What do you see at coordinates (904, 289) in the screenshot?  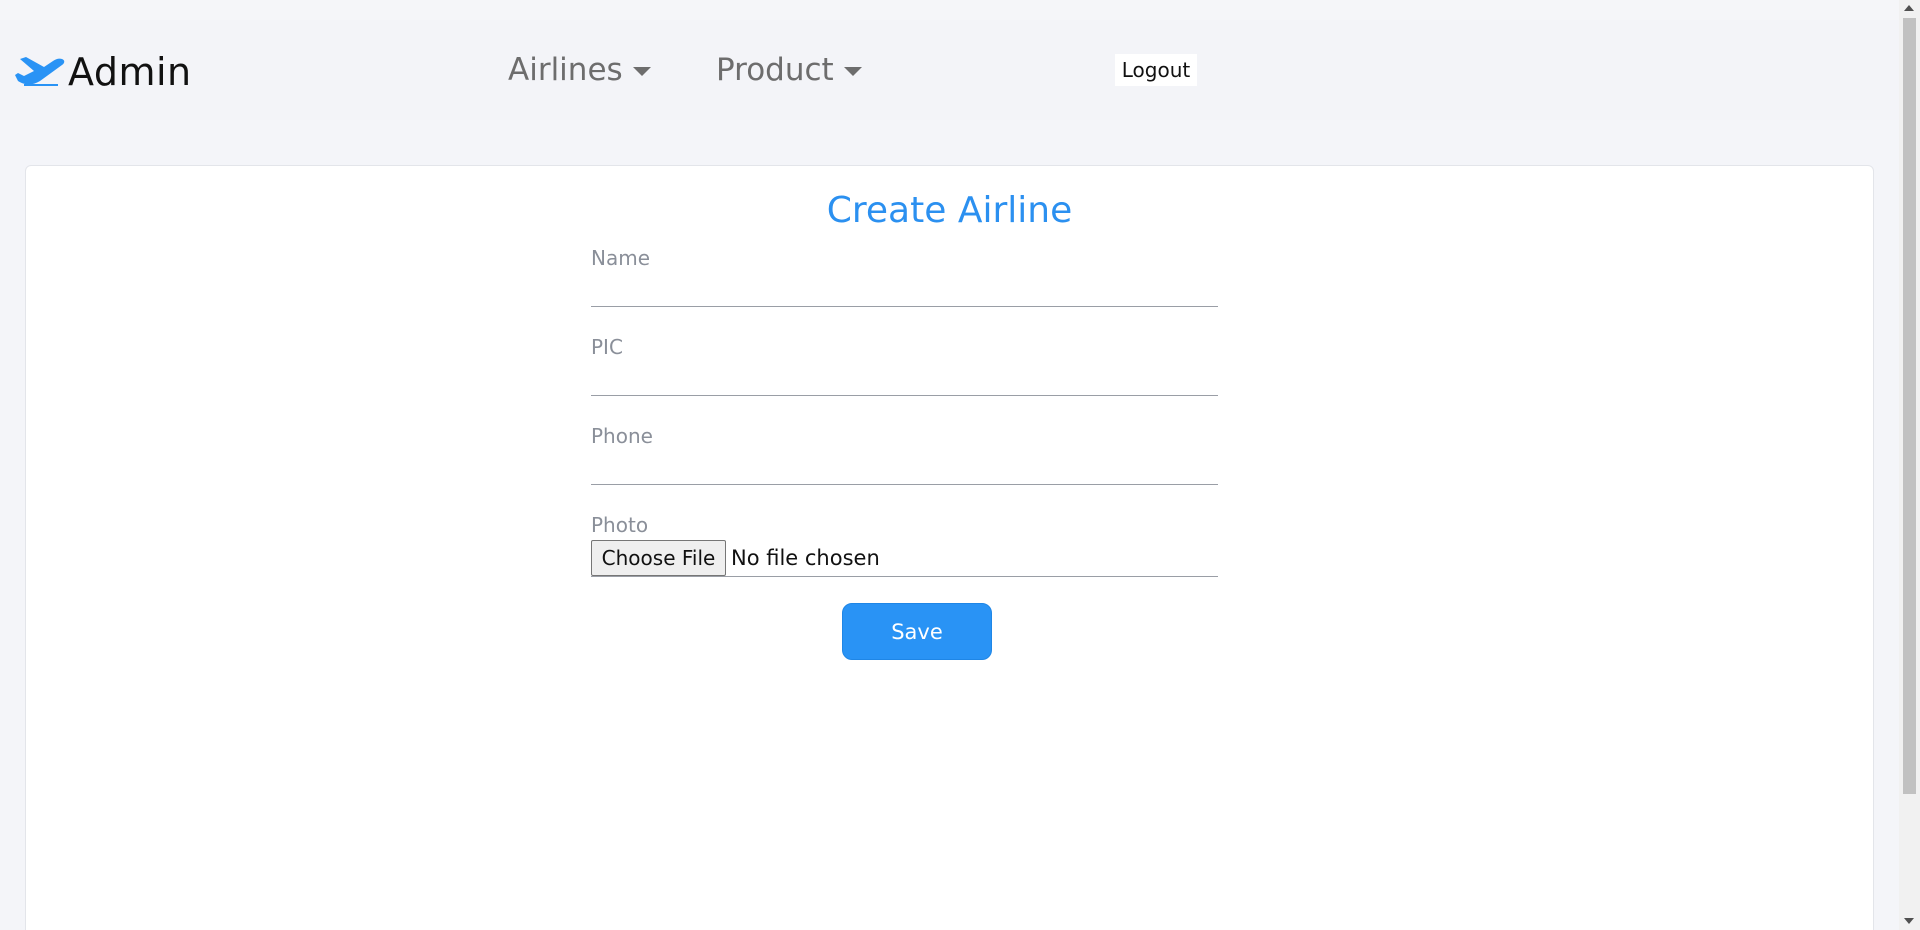 I see `name-input` at bounding box center [904, 289].